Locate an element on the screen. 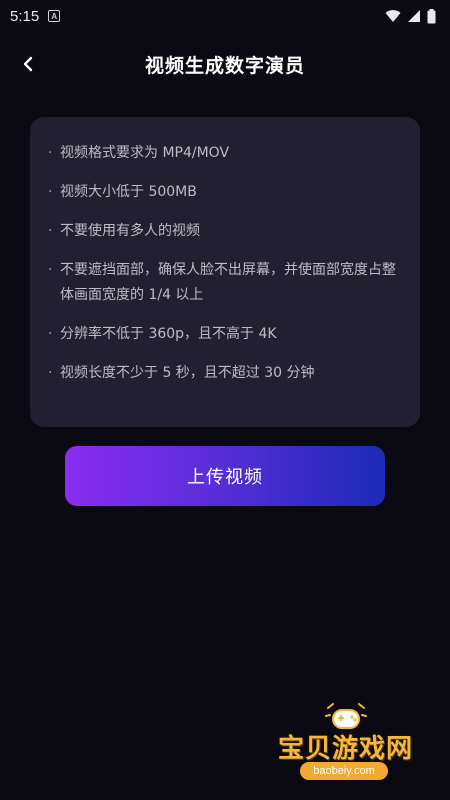 The width and height of the screenshot is (450, 800). requirement-text: 视频大小低于 500MB is located at coordinates (128, 192).